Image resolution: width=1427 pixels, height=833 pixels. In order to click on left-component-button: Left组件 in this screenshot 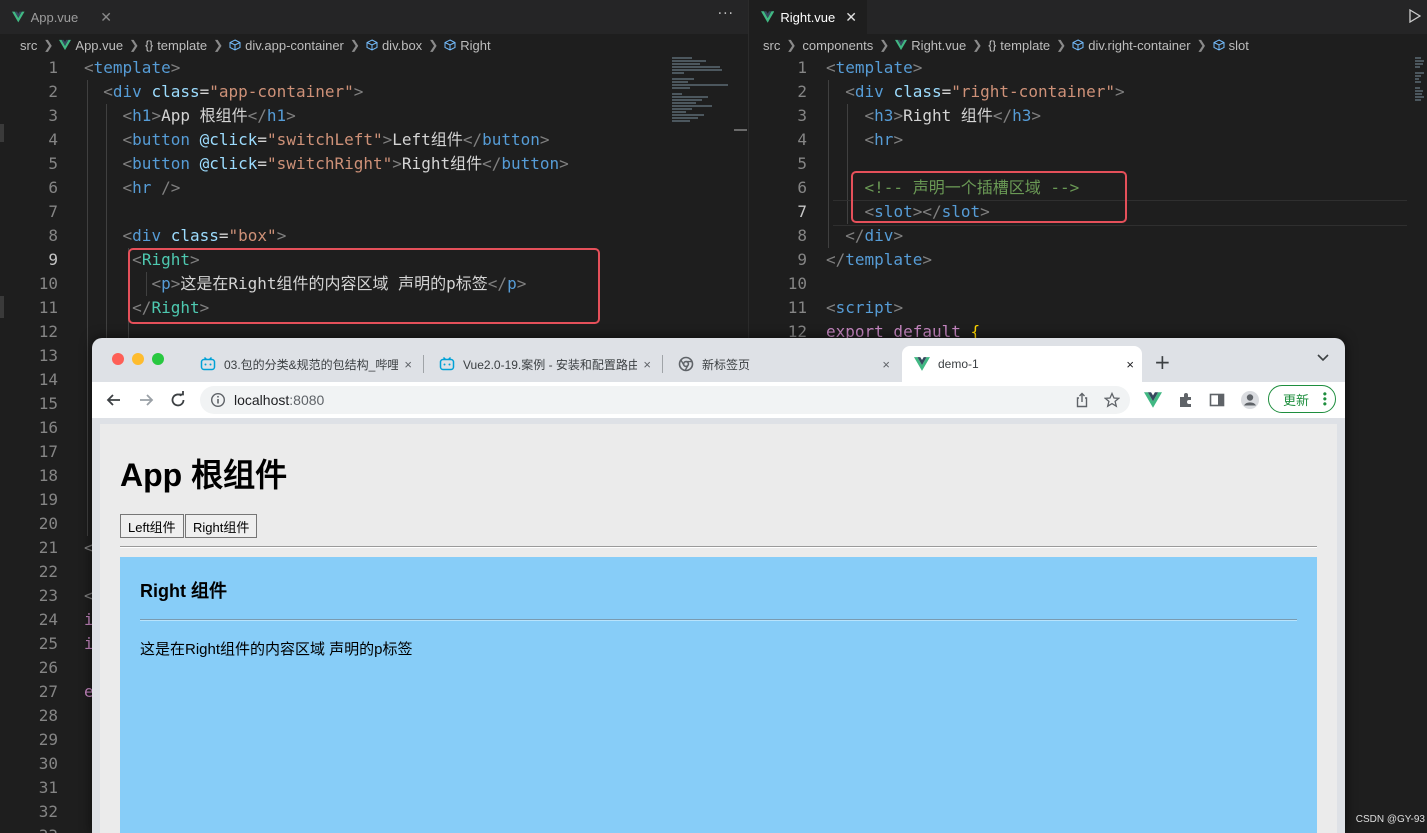, I will do `click(152, 526)`.